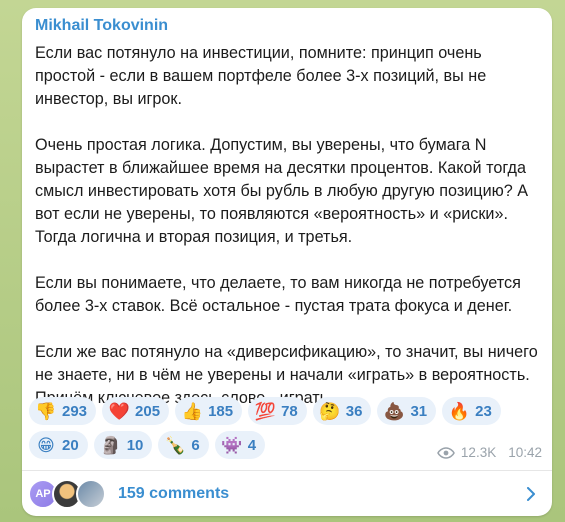 The height and width of the screenshot is (522, 565). Describe the element at coordinates (123, 445) in the screenshot. I see `reaction-moai: 🗿 10` at that location.